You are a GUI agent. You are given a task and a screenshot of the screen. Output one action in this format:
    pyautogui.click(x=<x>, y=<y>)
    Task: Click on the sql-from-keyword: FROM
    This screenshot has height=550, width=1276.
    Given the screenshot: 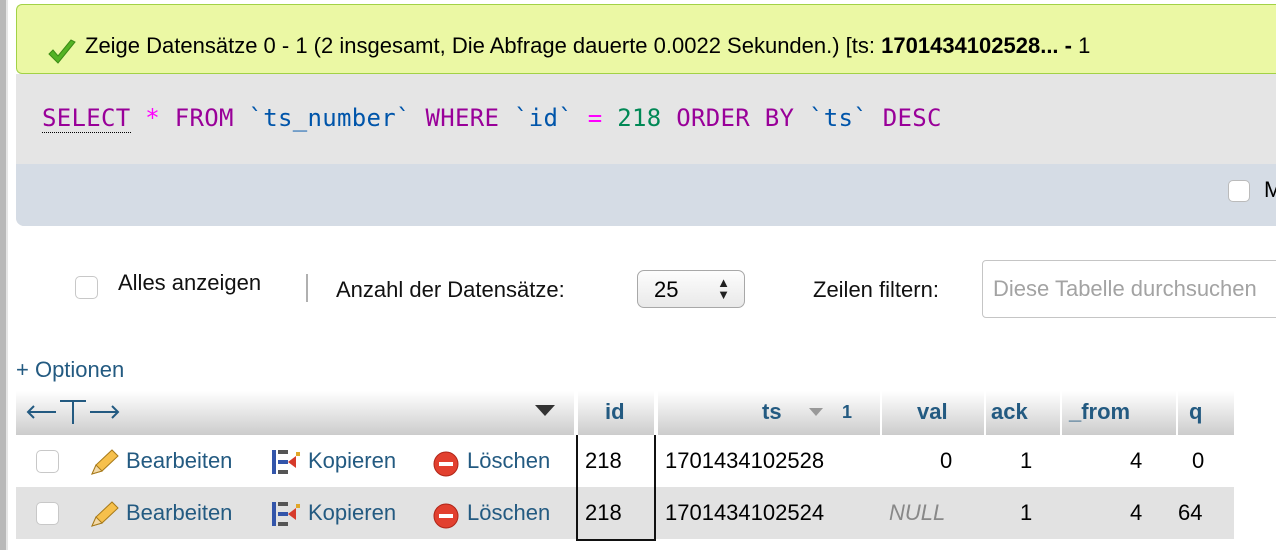 What is the action you would take?
    pyautogui.click(x=204, y=118)
    